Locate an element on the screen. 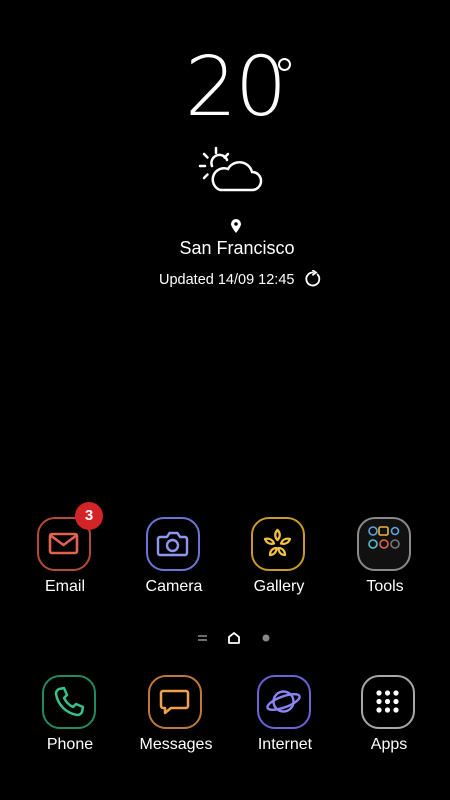 The width and height of the screenshot is (450, 800). home-page-icon is located at coordinates (234, 638).